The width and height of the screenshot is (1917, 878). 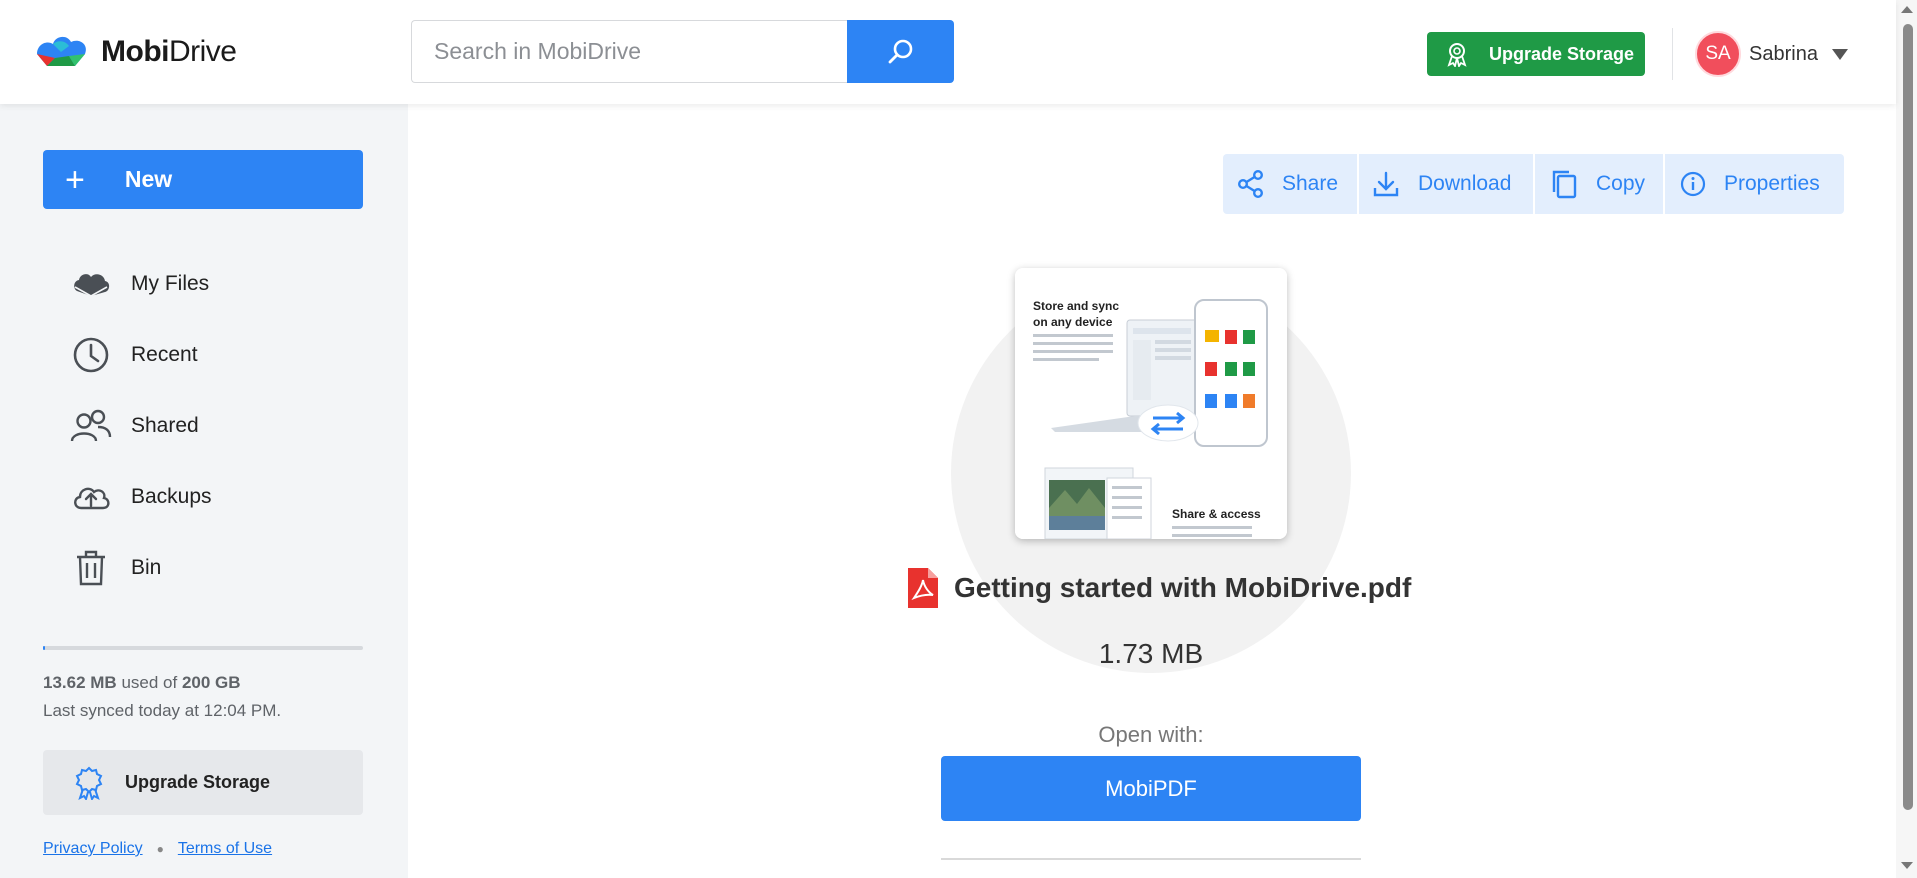 I want to click on copy-icon, so click(x=1564, y=184).